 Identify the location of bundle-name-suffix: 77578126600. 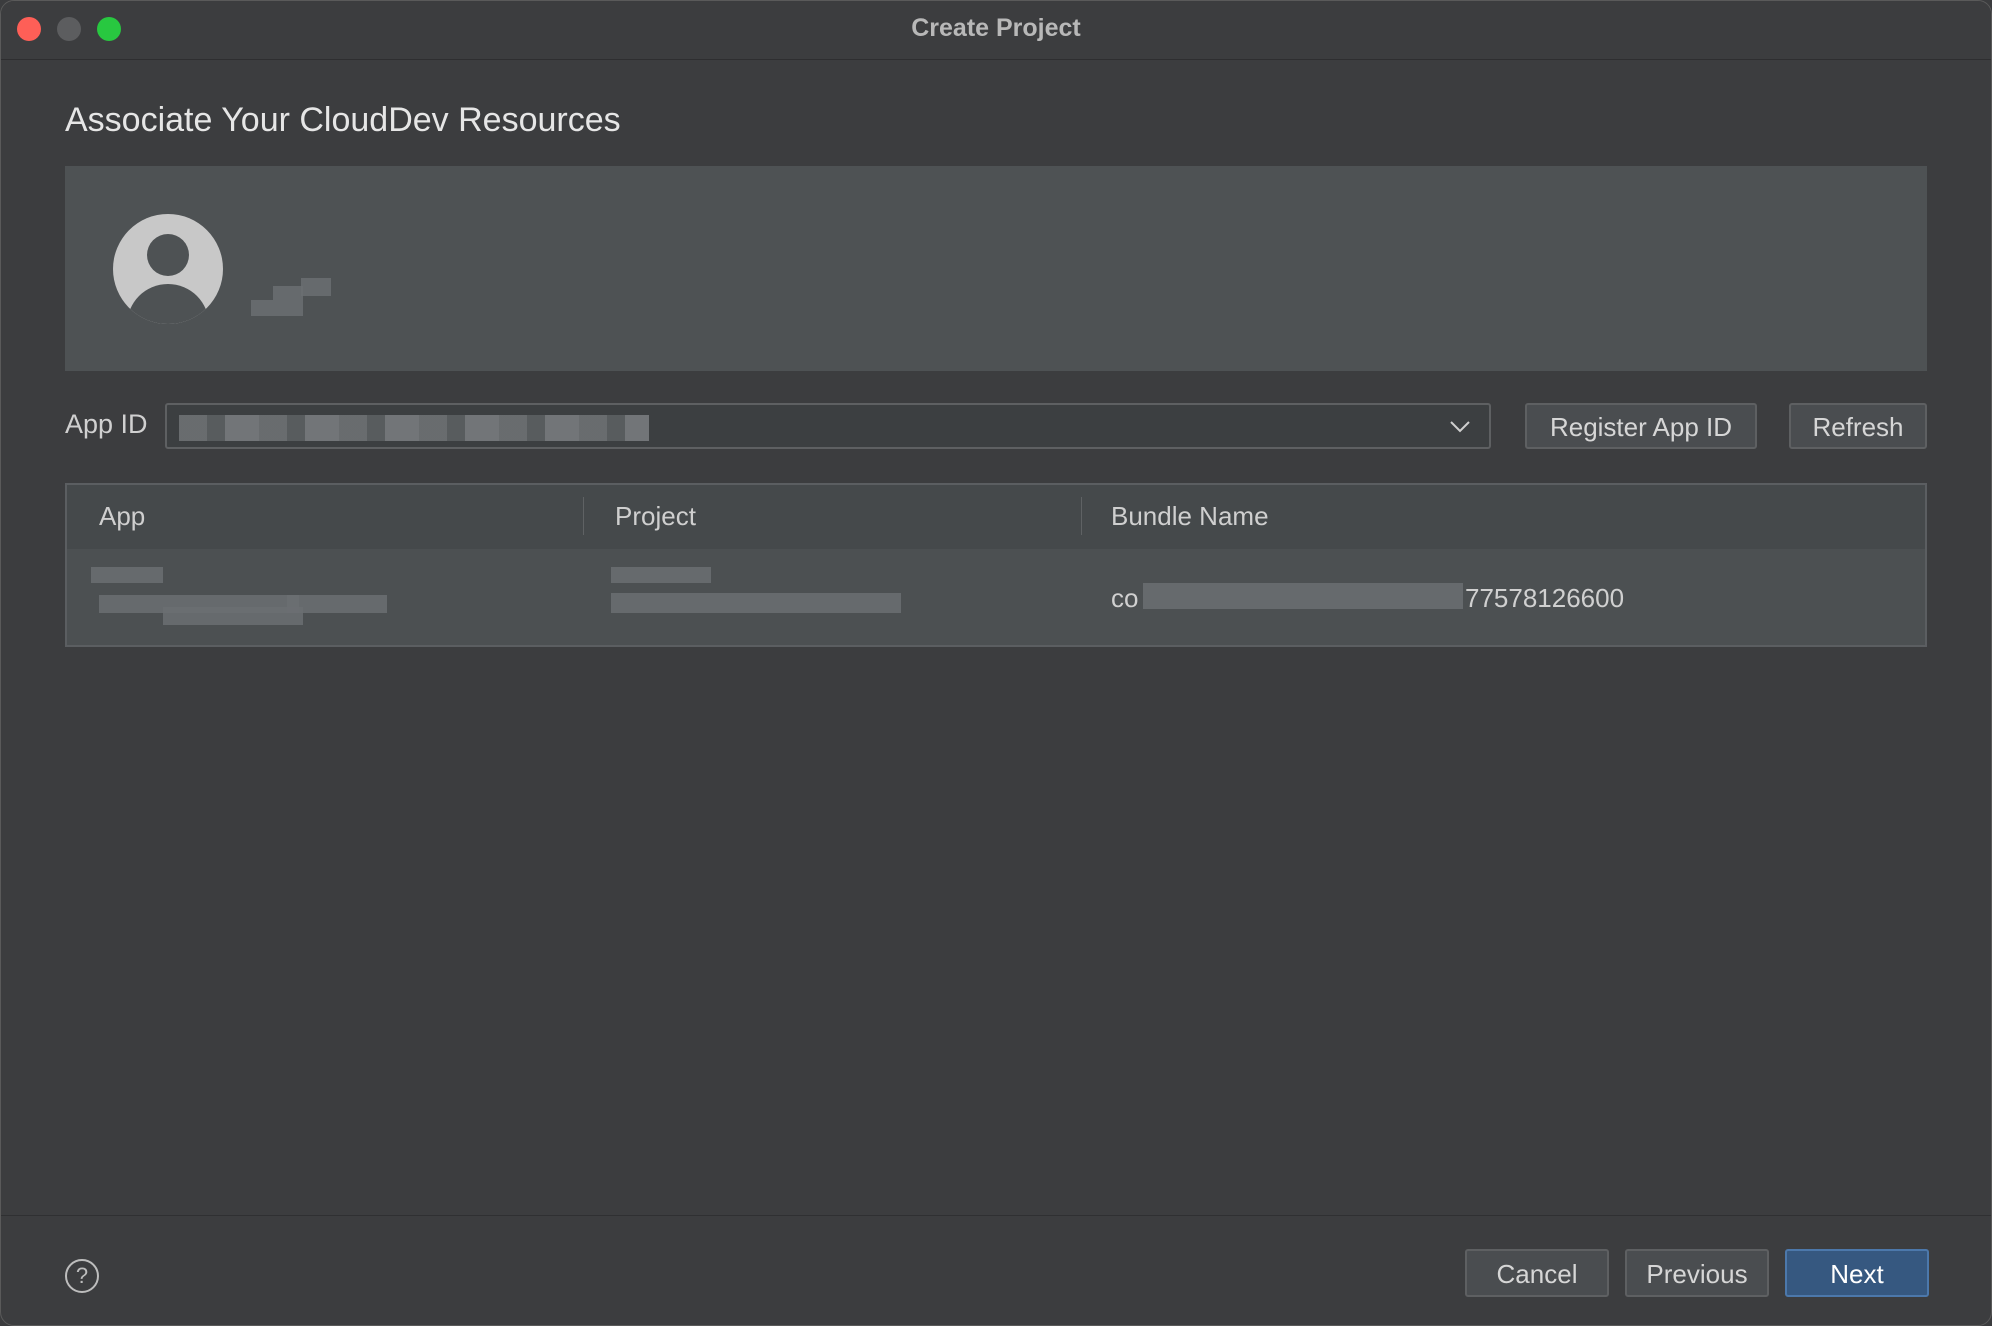
(1545, 598).